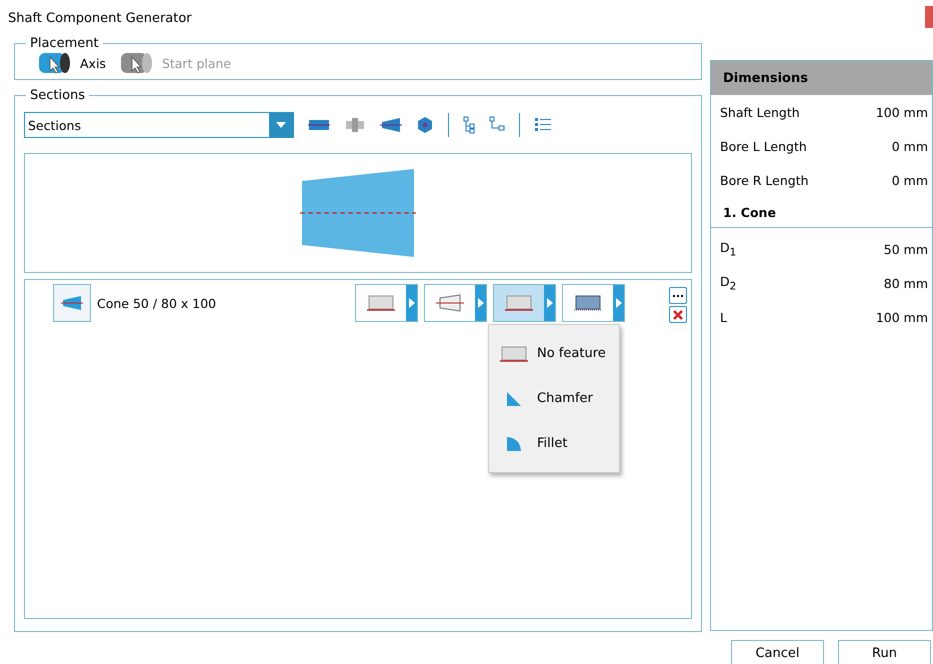  What do you see at coordinates (906, 249) in the screenshot?
I see `dimension-value: 50 mm` at bounding box center [906, 249].